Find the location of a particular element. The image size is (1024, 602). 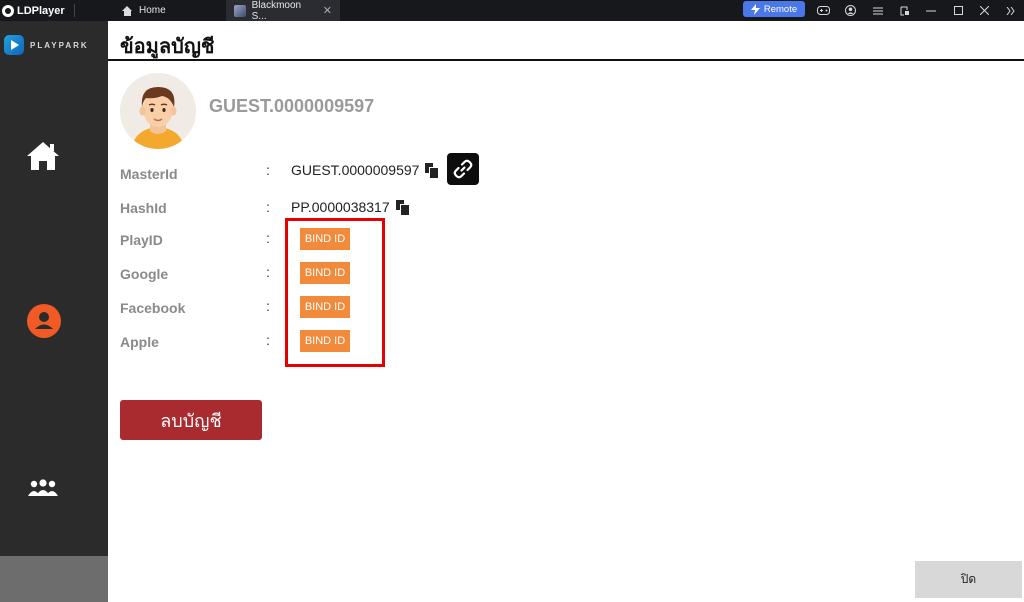

playpark-logo-icon is located at coordinates (14, 45).